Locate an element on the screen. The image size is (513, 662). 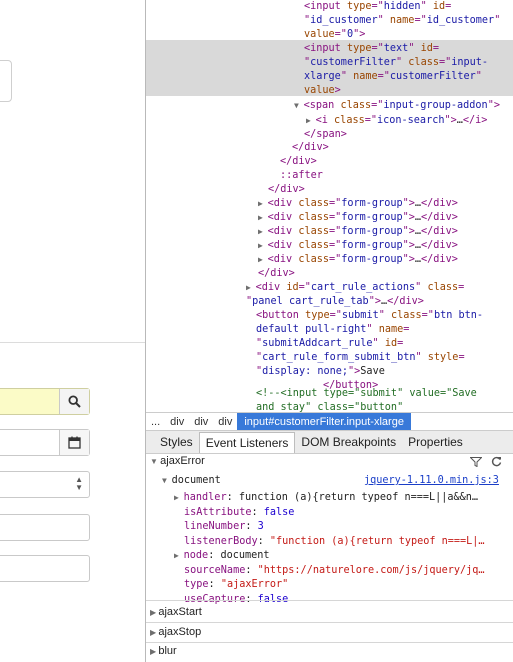
dom-node-line: "customerFilter" class="input- is located at coordinates (396, 63).